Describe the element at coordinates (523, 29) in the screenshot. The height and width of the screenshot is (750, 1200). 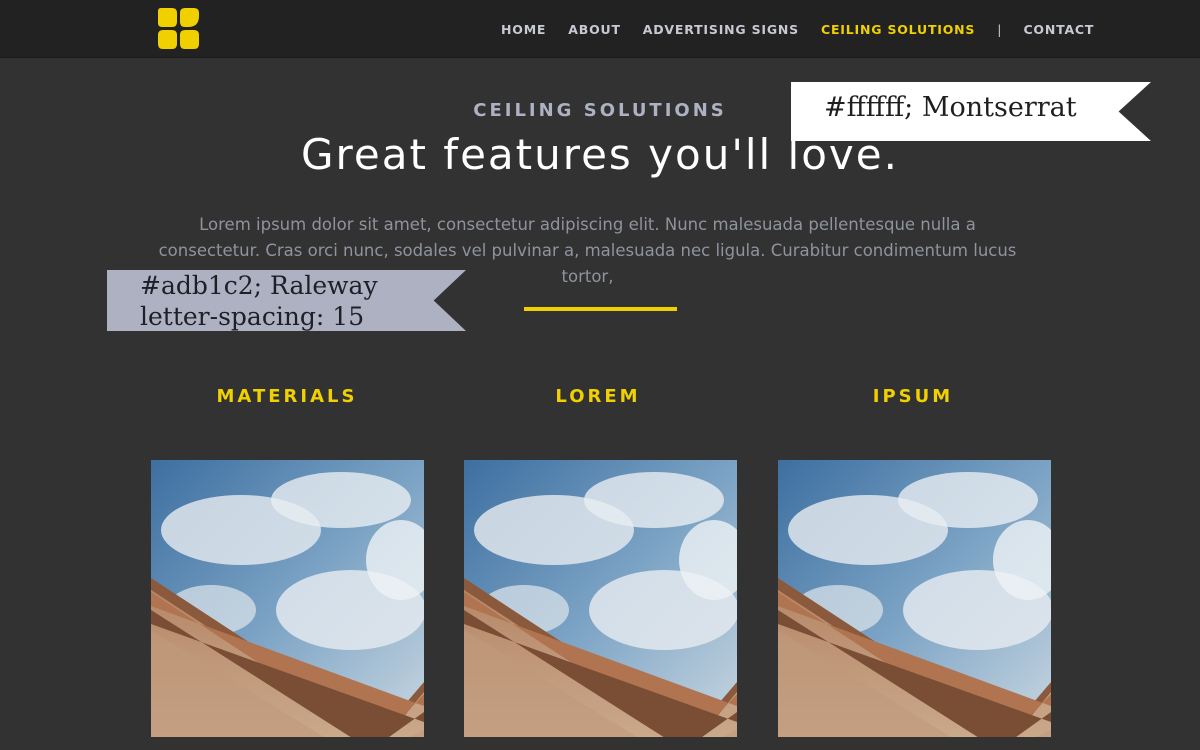
I see `nav-home: HOME` at that location.